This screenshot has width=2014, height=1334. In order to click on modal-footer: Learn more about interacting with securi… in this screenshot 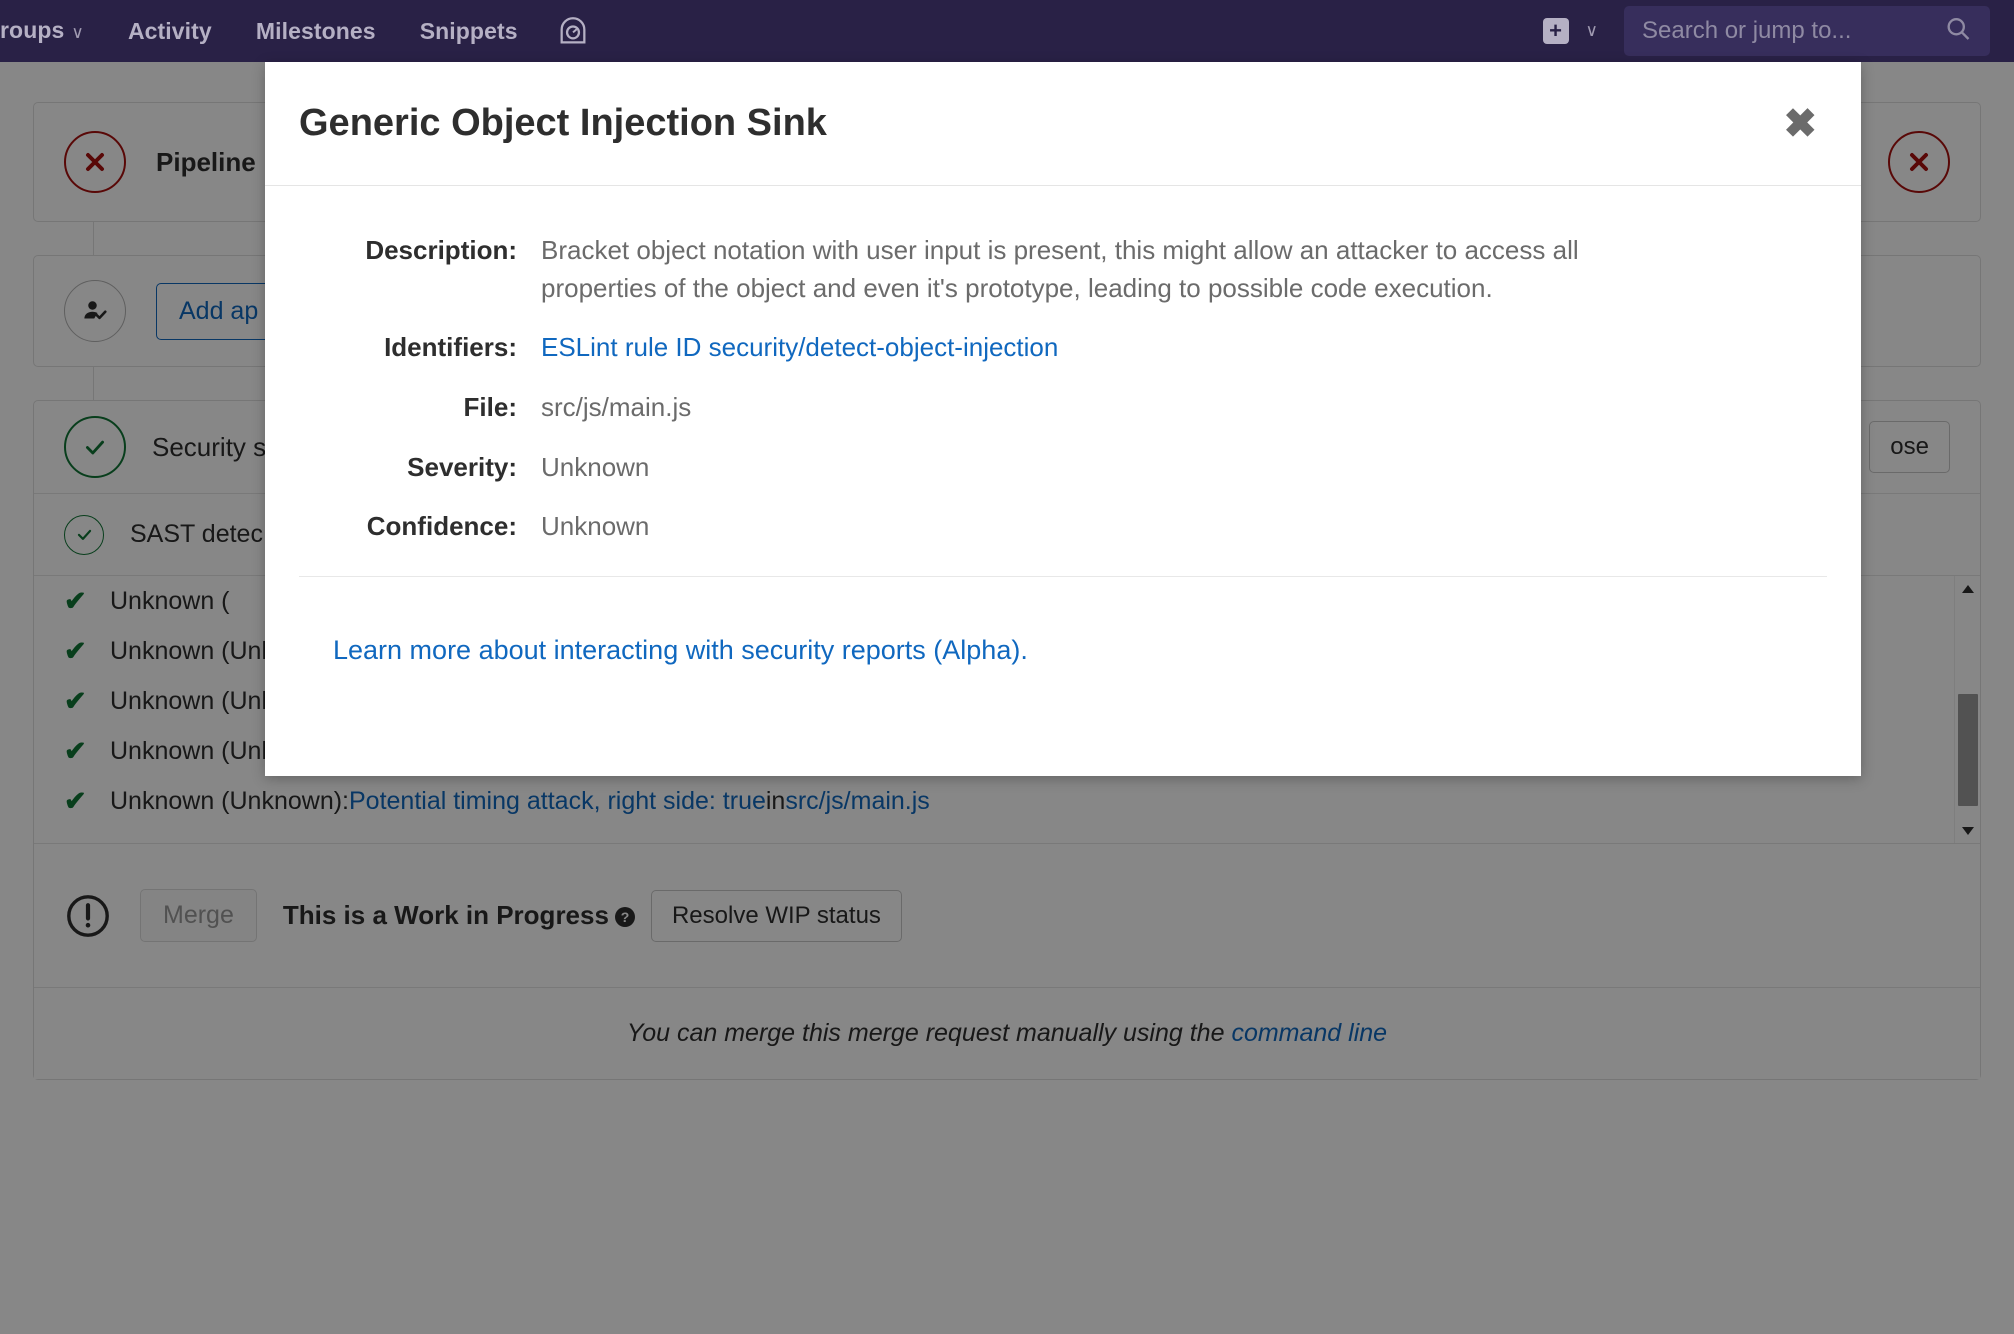, I will do `click(1063, 621)`.